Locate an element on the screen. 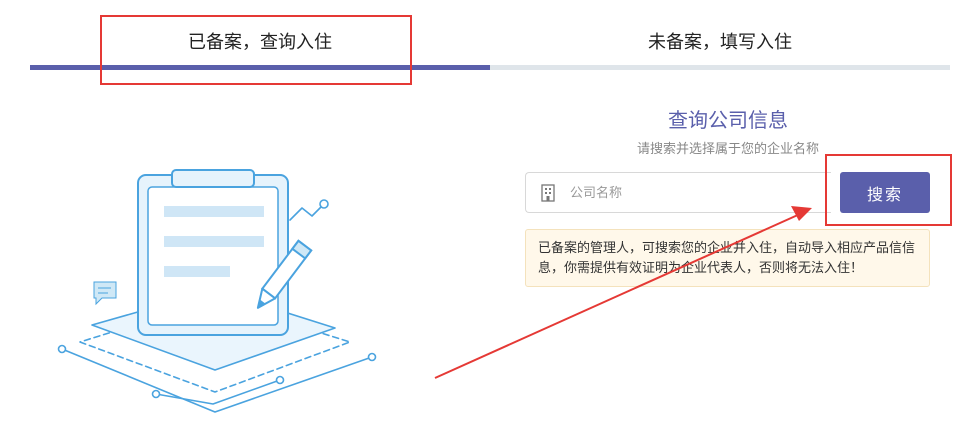  tab-unregistered-fill: 未备案，填写入住 is located at coordinates (720, 33).